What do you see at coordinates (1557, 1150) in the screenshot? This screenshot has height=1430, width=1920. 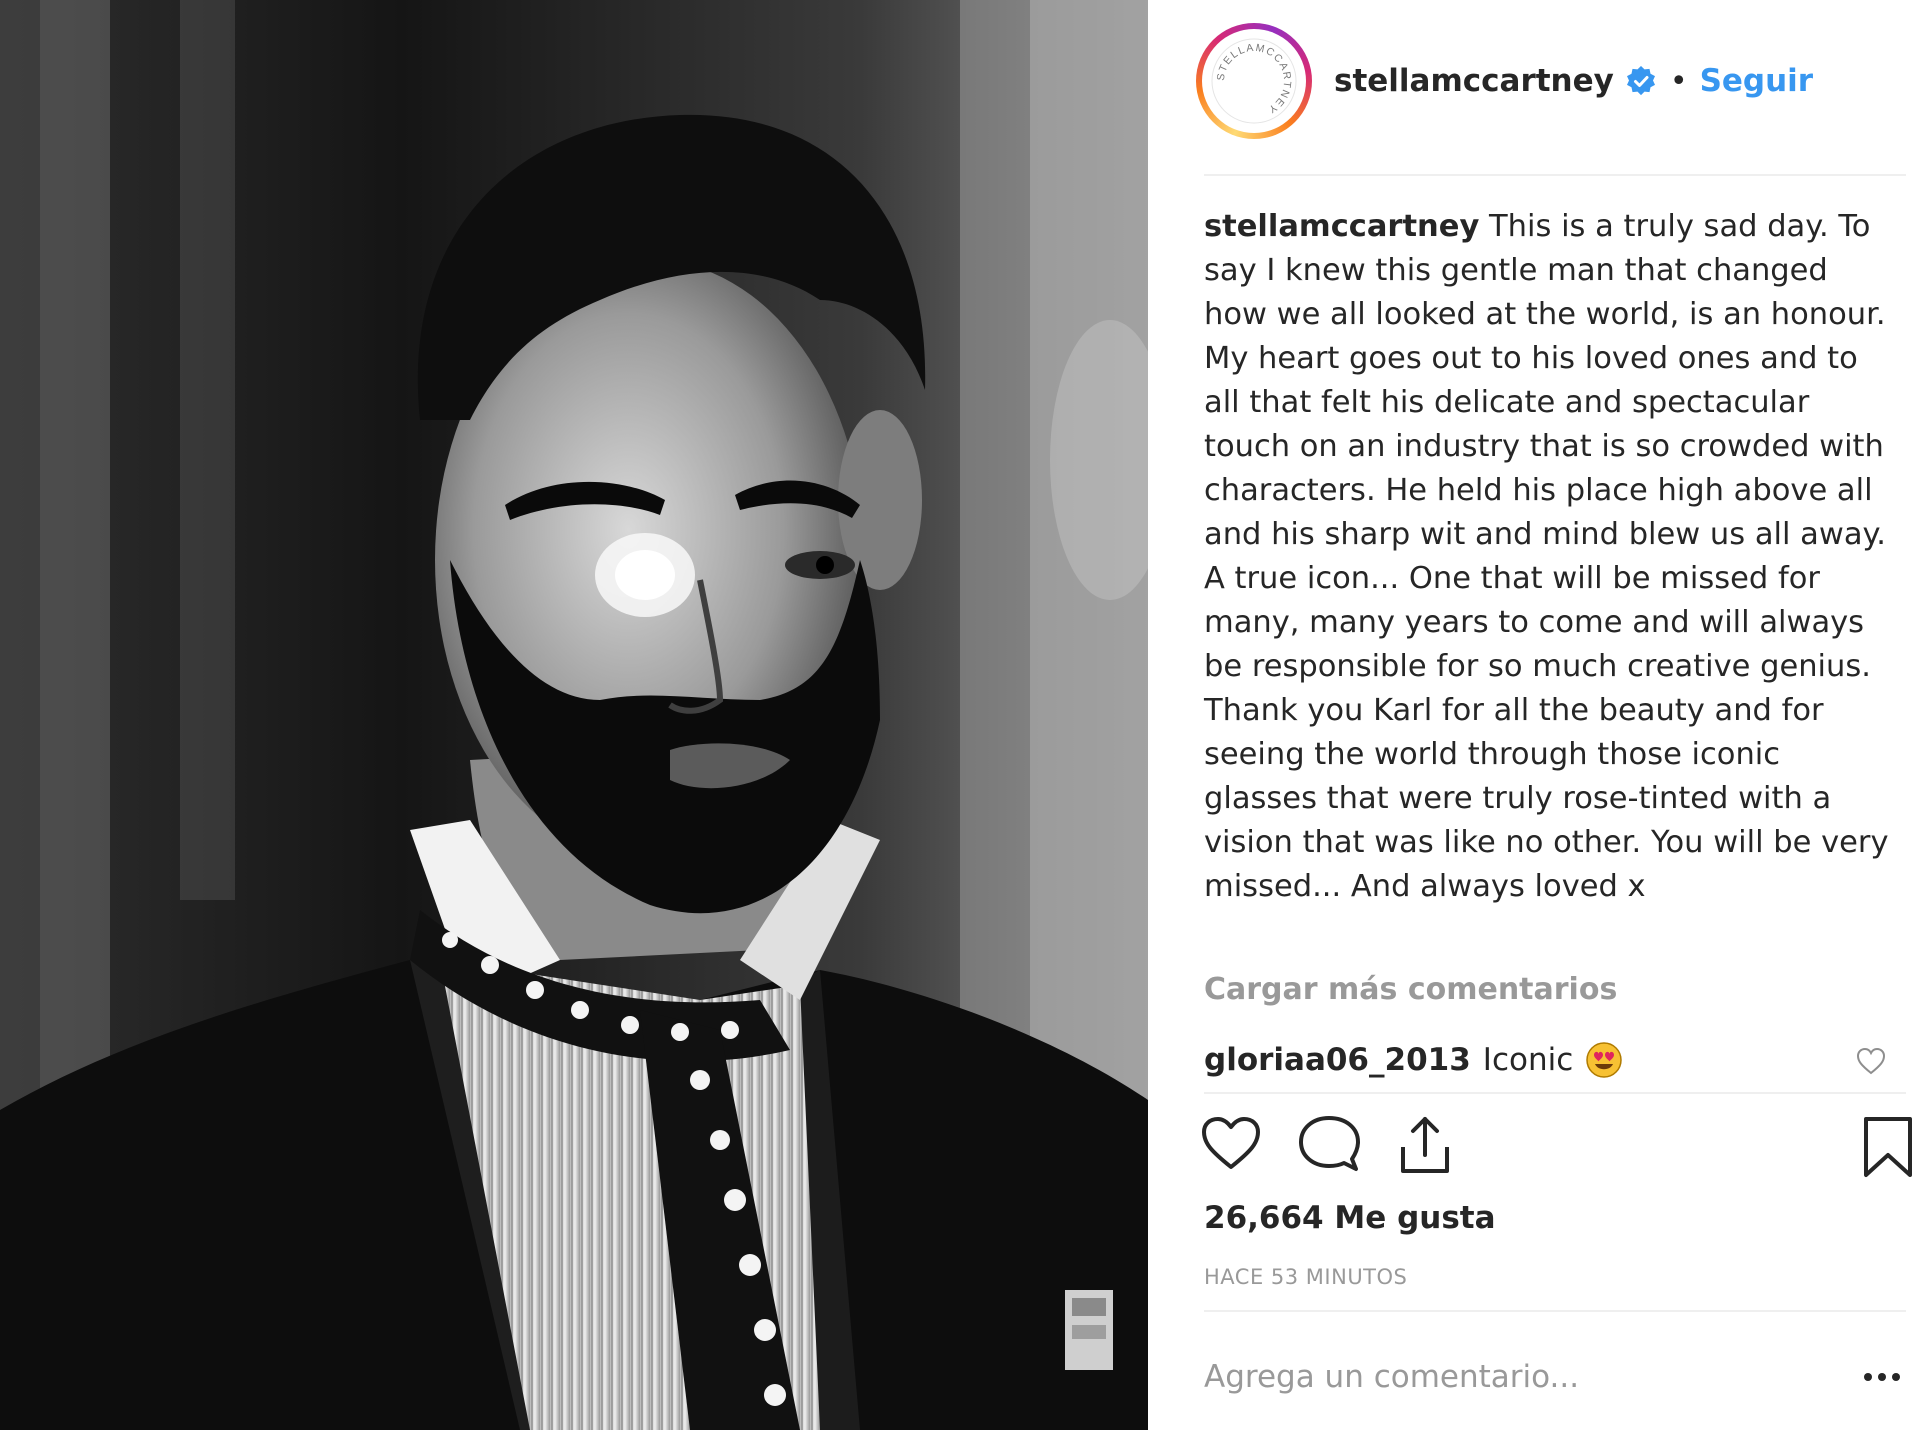 I see `action-bar` at bounding box center [1557, 1150].